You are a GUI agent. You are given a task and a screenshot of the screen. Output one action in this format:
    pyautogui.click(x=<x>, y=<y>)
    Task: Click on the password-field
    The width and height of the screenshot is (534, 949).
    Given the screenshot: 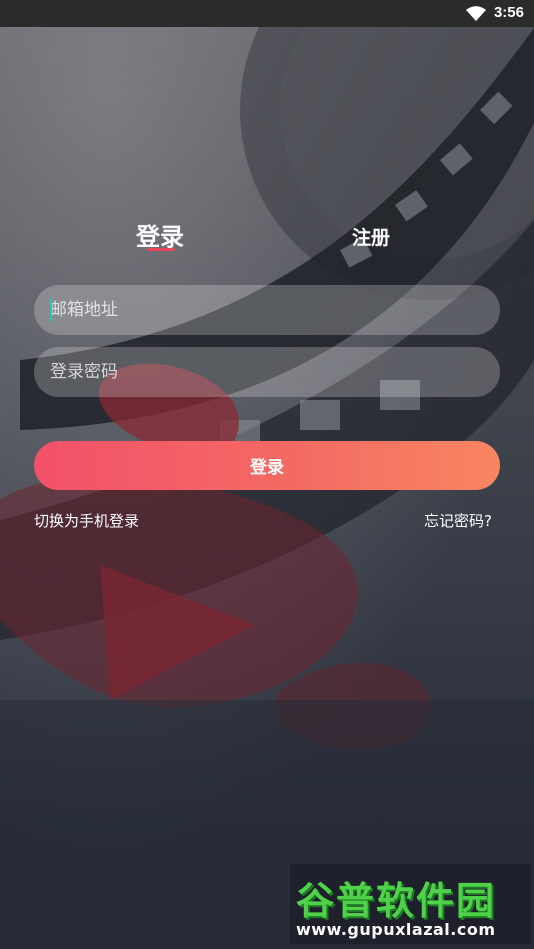 What is the action you would take?
    pyautogui.click(x=267, y=372)
    